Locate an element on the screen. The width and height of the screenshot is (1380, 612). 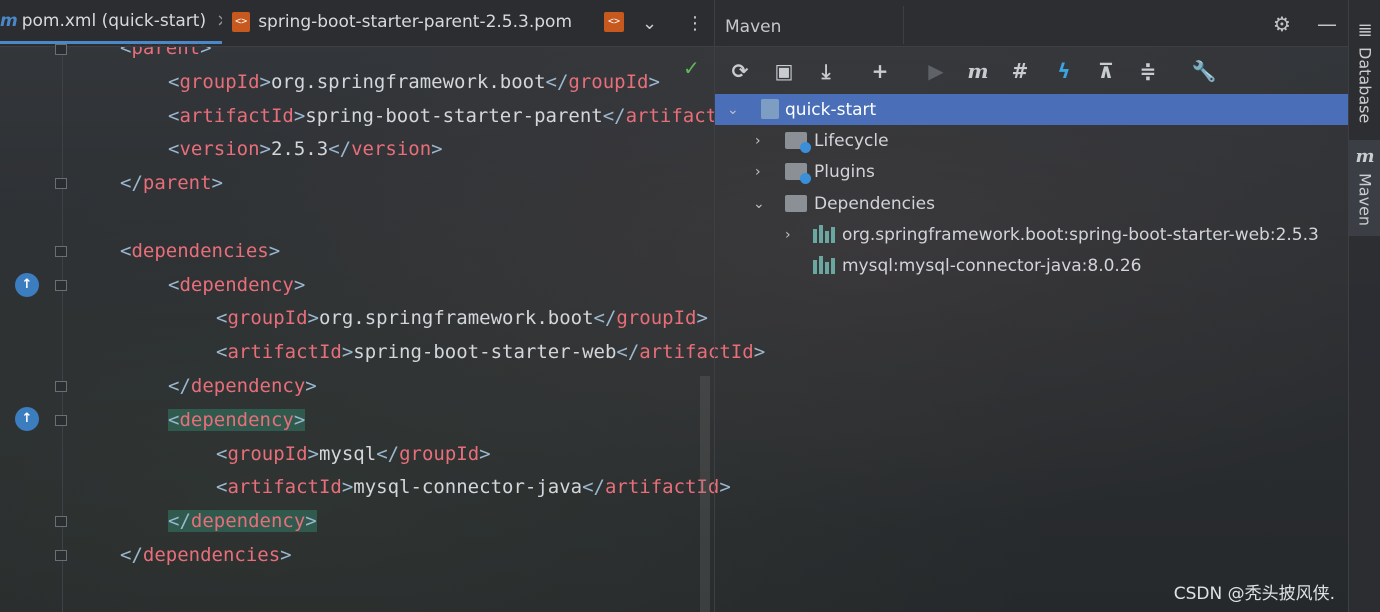
run-maven-build-icon: ▶ is located at coordinates (936, 71).